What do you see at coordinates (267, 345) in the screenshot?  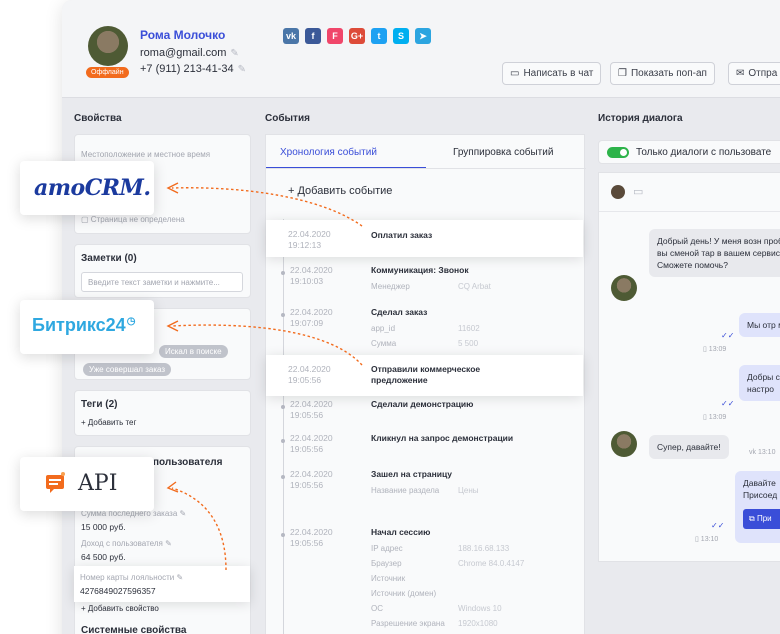 I see `arrow-proposal-to-bitrix` at bounding box center [267, 345].